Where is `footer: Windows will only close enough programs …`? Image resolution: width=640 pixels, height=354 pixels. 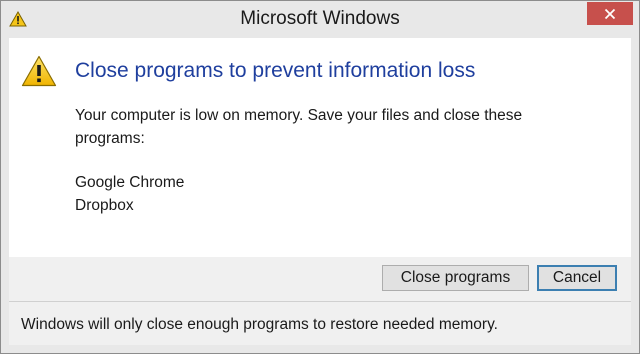
footer: Windows will only close enough programs … is located at coordinates (320, 323).